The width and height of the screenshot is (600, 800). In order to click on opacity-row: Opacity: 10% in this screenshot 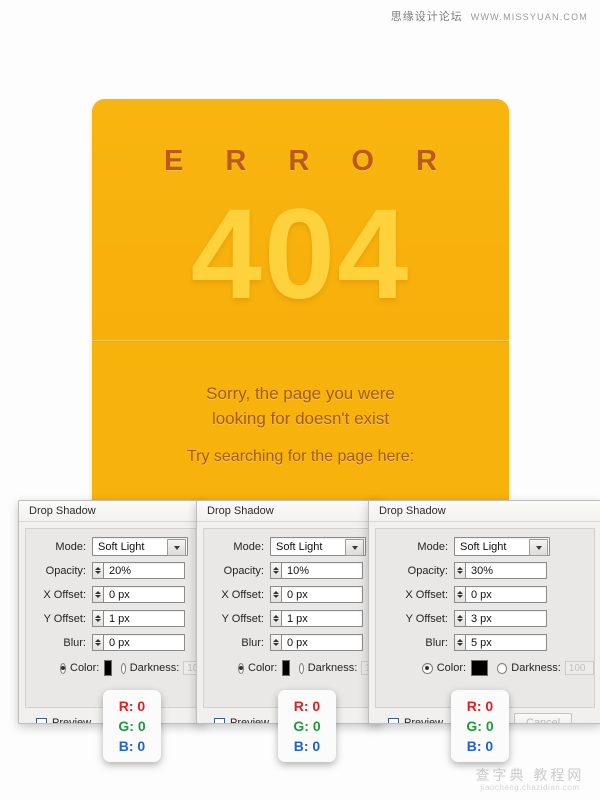, I will do `click(289, 570)`.